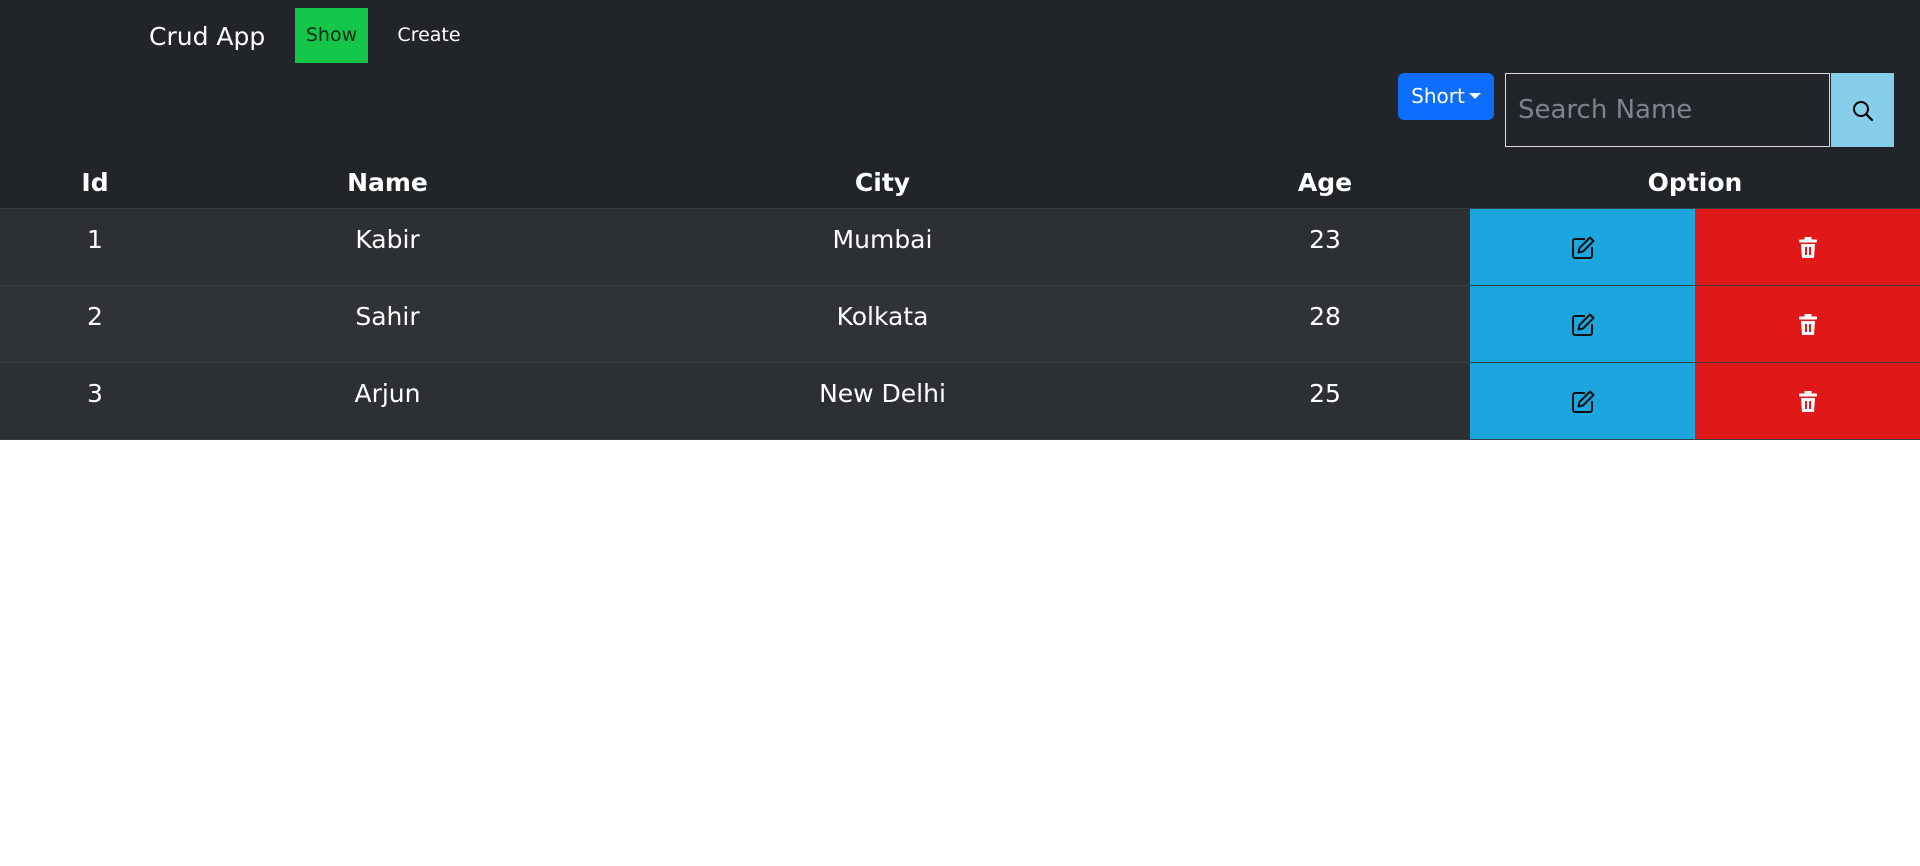 The height and width of the screenshot is (866, 1920). What do you see at coordinates (207, 37) in the screenshot?
I see `app-brand: Crud App` at bounding box center [207, 37].